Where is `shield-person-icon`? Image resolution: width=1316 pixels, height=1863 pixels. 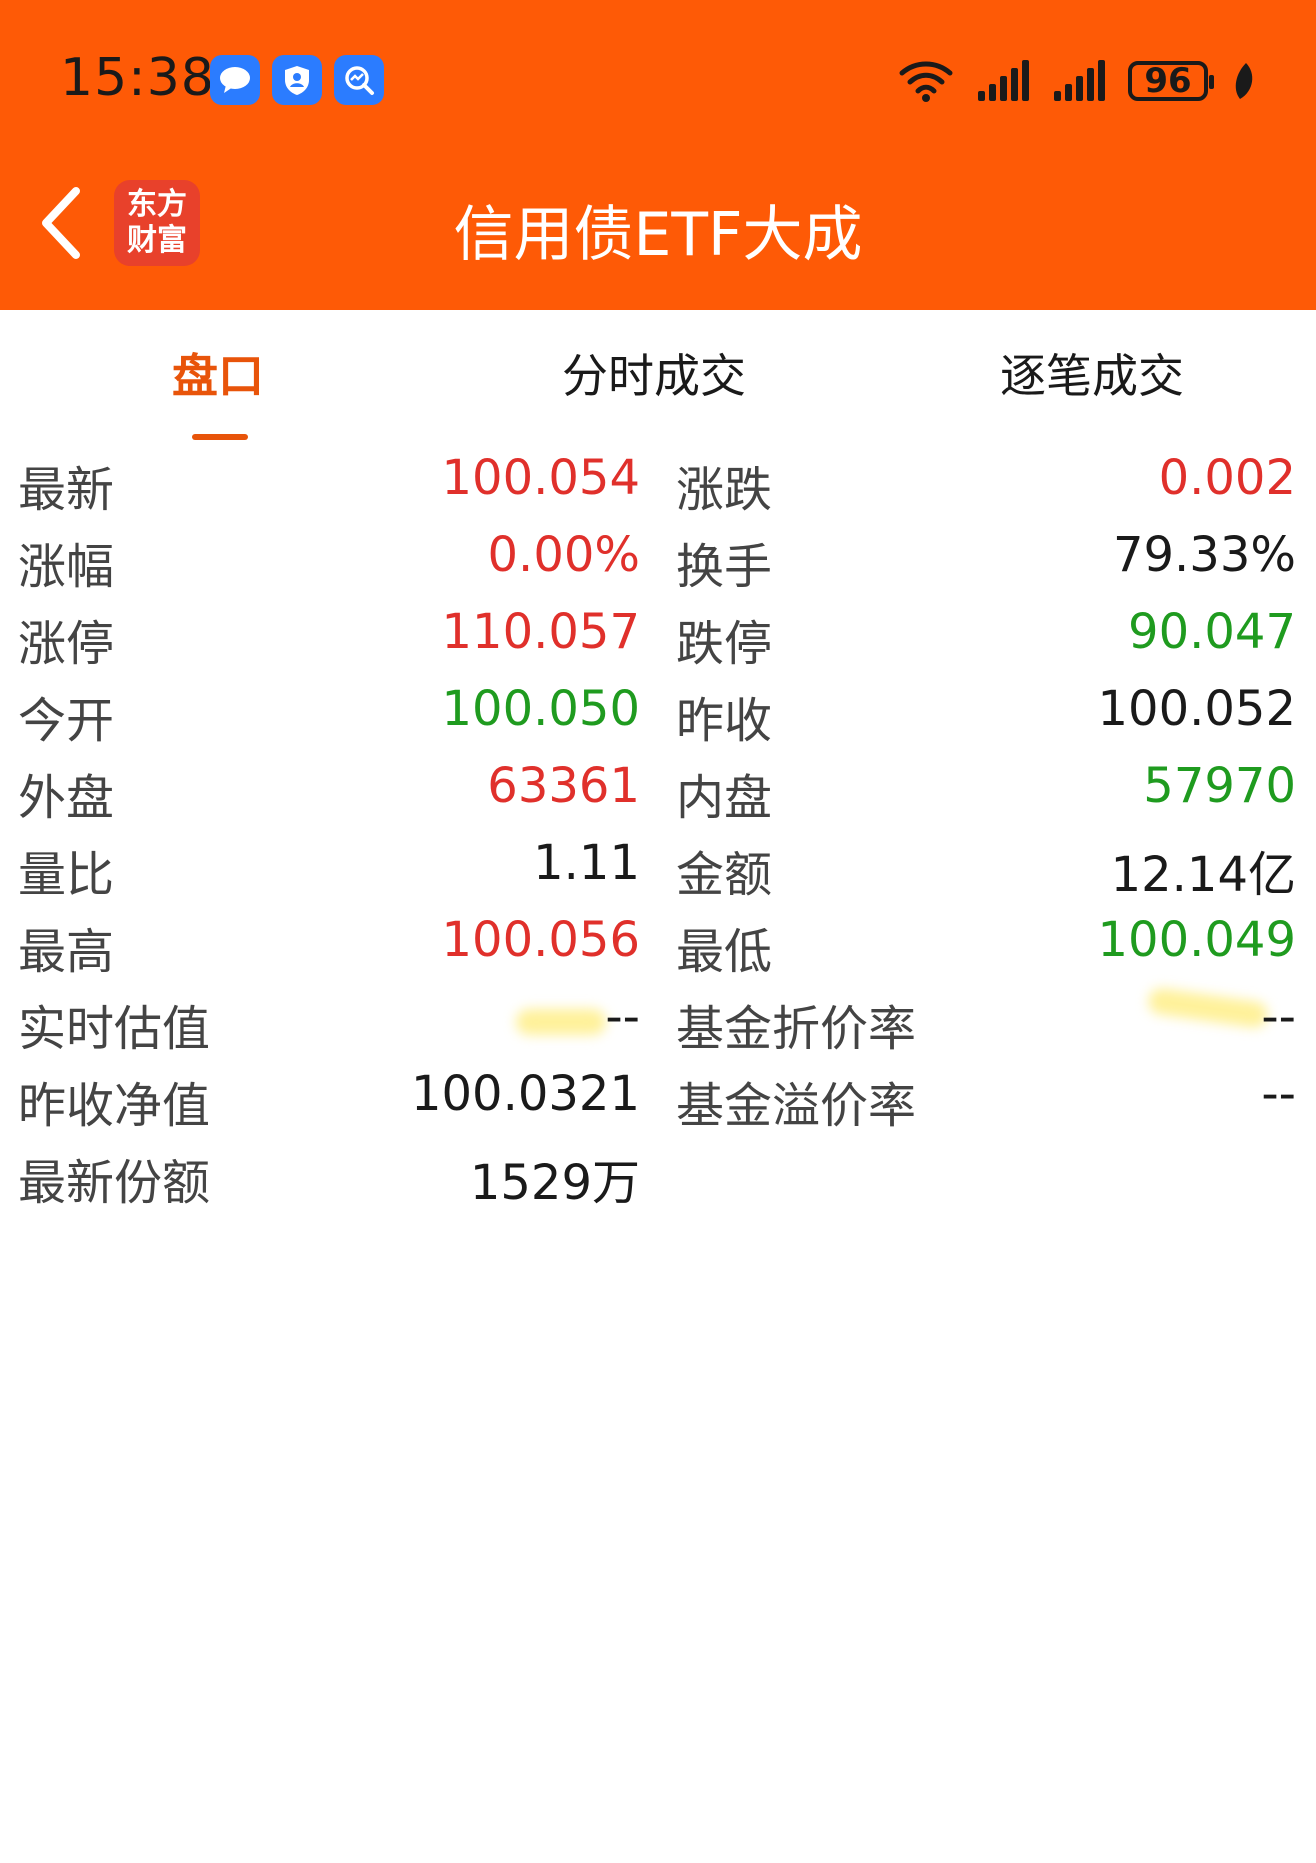 shield-person-icon is located at coordinates (297, 80).